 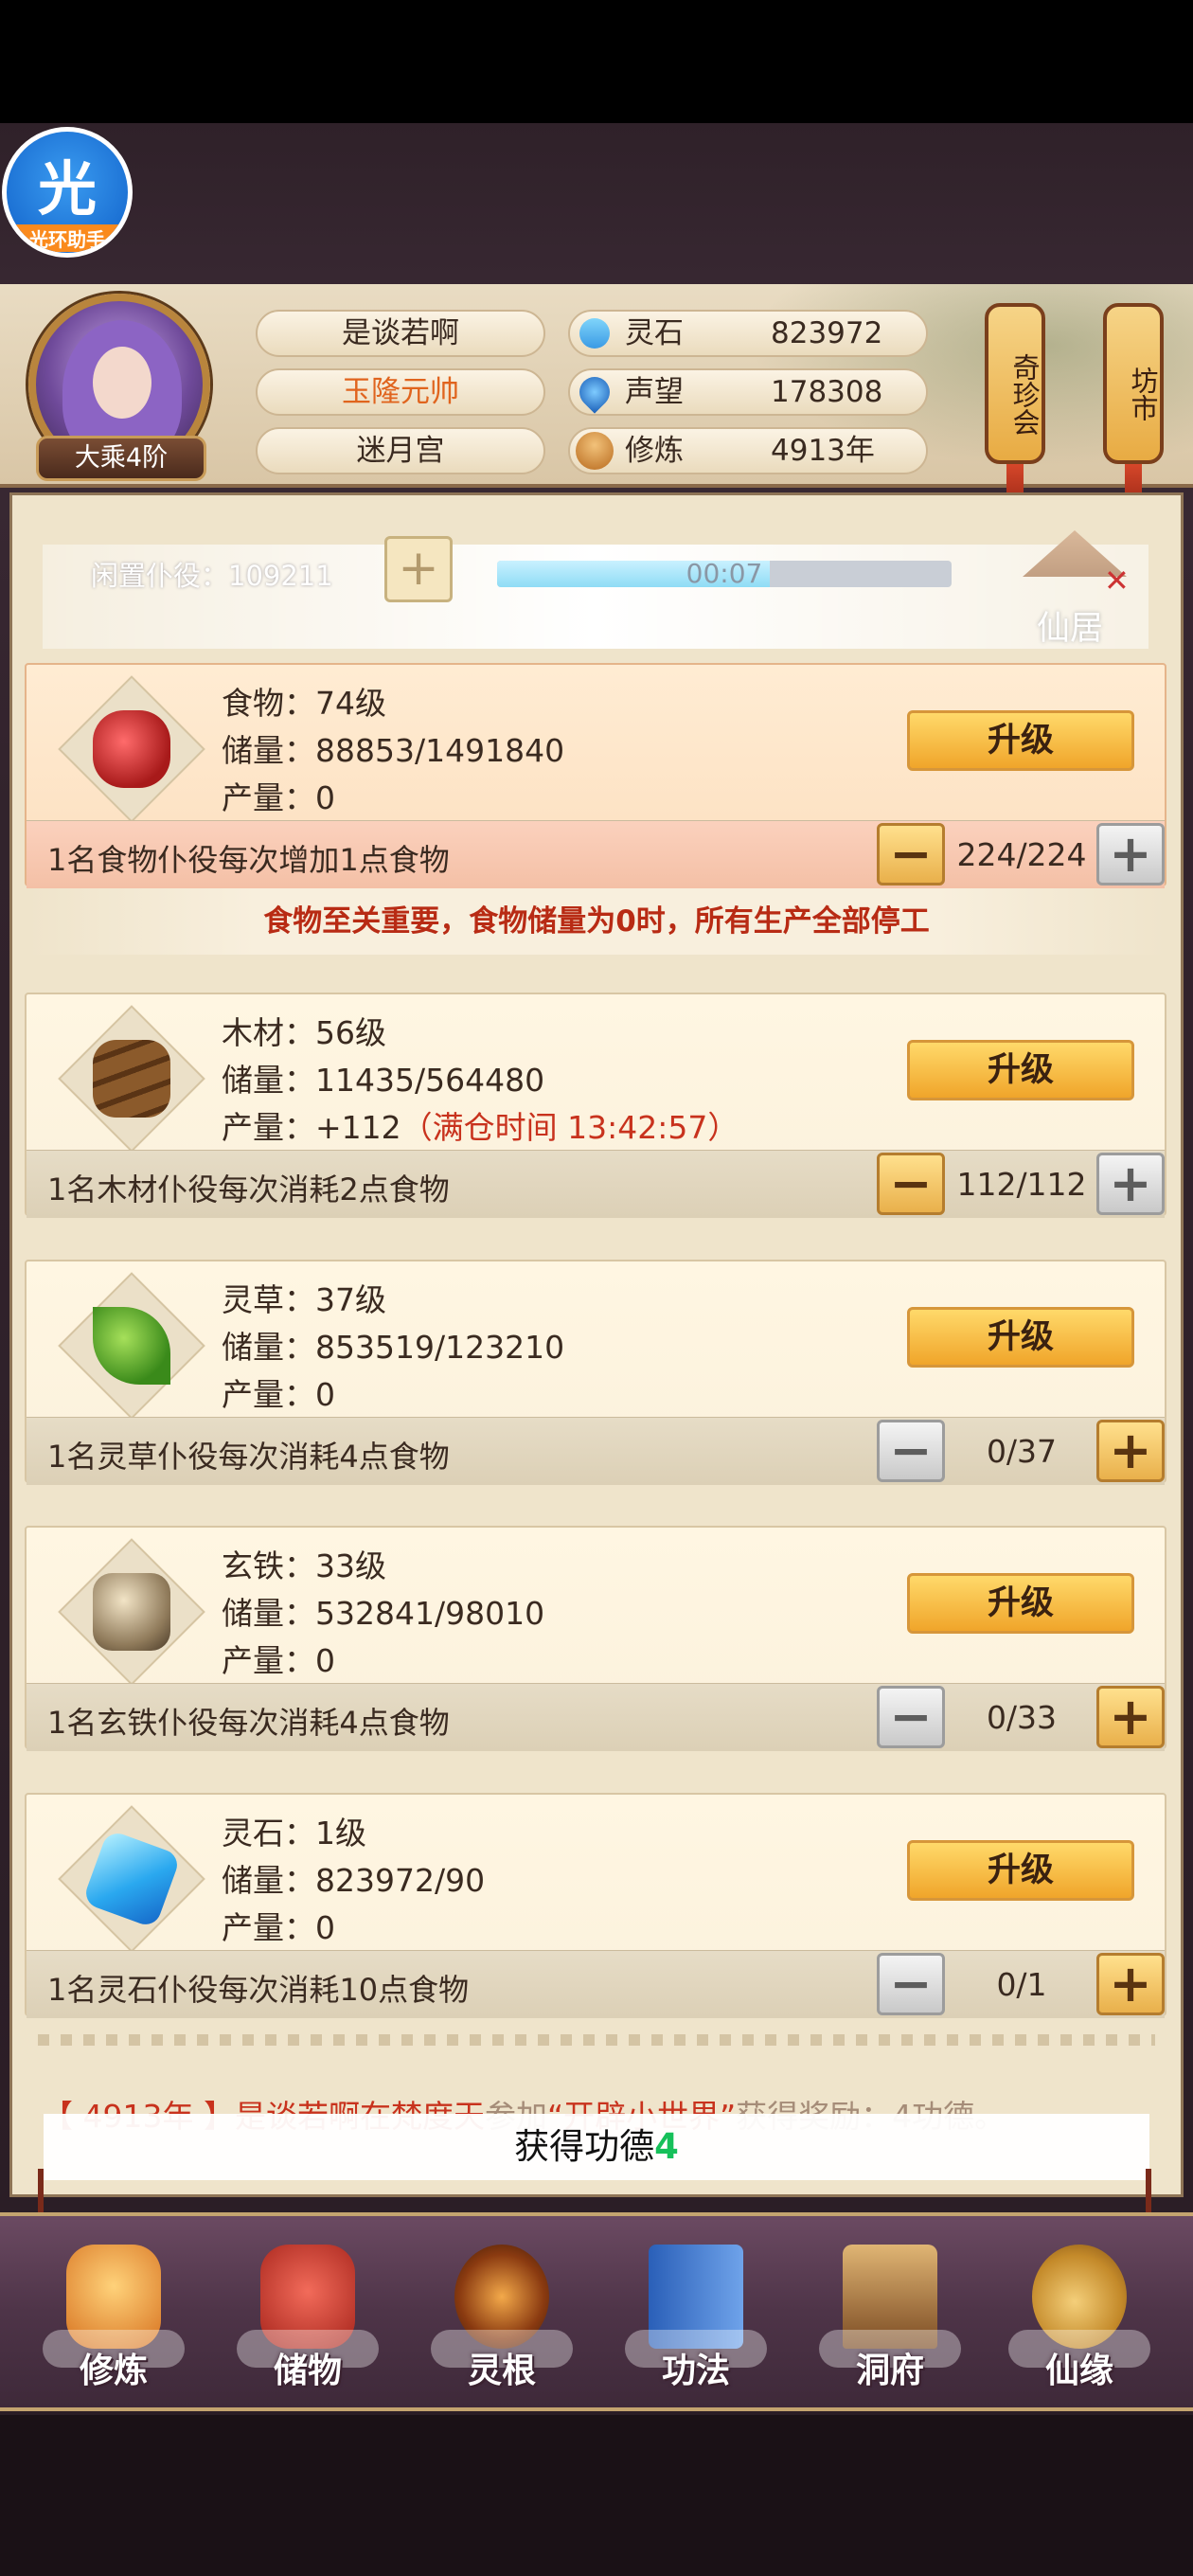 I want to click on iron-icon-frame, so click(x=131, y=1612).